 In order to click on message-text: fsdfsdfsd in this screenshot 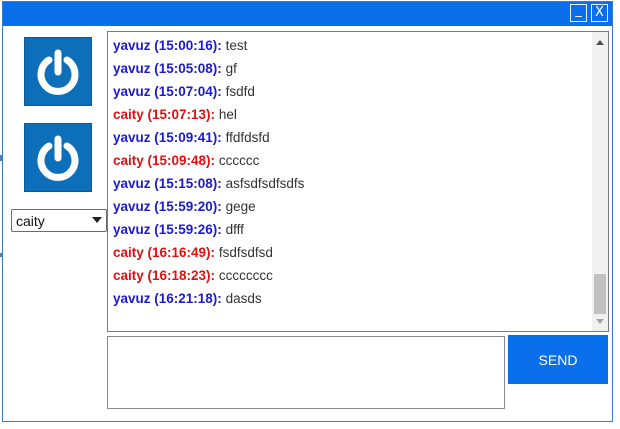, I will do `click(245, 252)`.